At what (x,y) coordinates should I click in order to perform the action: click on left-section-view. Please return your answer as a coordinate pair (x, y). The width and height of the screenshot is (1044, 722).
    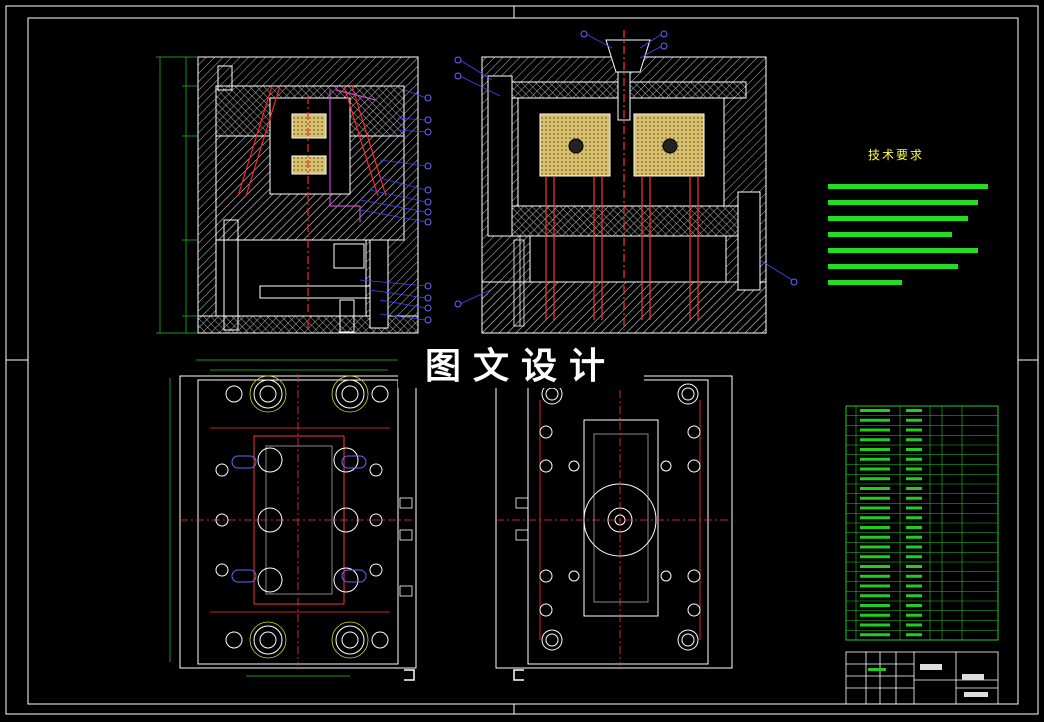
    Looking at the image, I should click on (294, 195).